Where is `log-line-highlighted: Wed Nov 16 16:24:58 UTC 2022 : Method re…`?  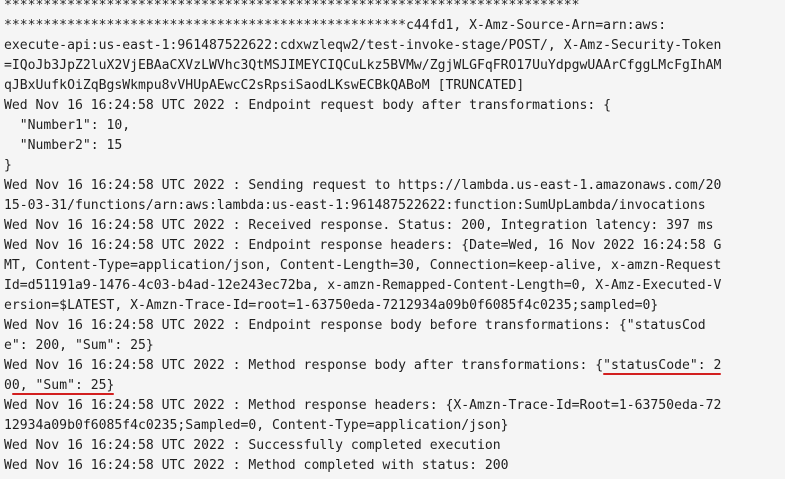
log-line-highlighted: Wed Nov 16 16:24:58 UTC 2022 : Method re… is located at coordinates (394, 366).